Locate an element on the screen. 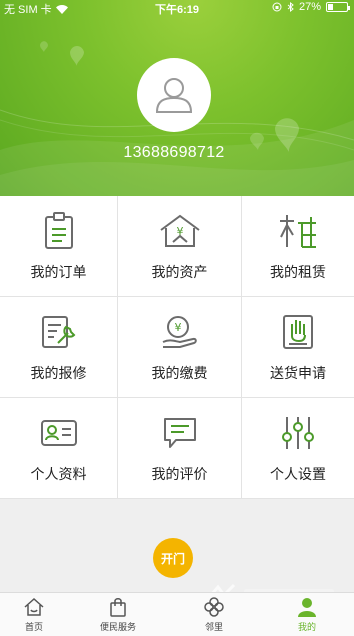  tab-bar: 首页 便民服务 邻里 我的 is located at coordinates (177, 614).